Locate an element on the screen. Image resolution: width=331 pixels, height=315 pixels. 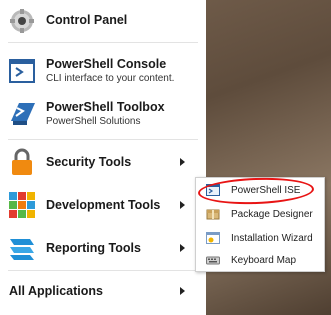
menu-item-title: Development Tools is located at coordinates (103, 205).